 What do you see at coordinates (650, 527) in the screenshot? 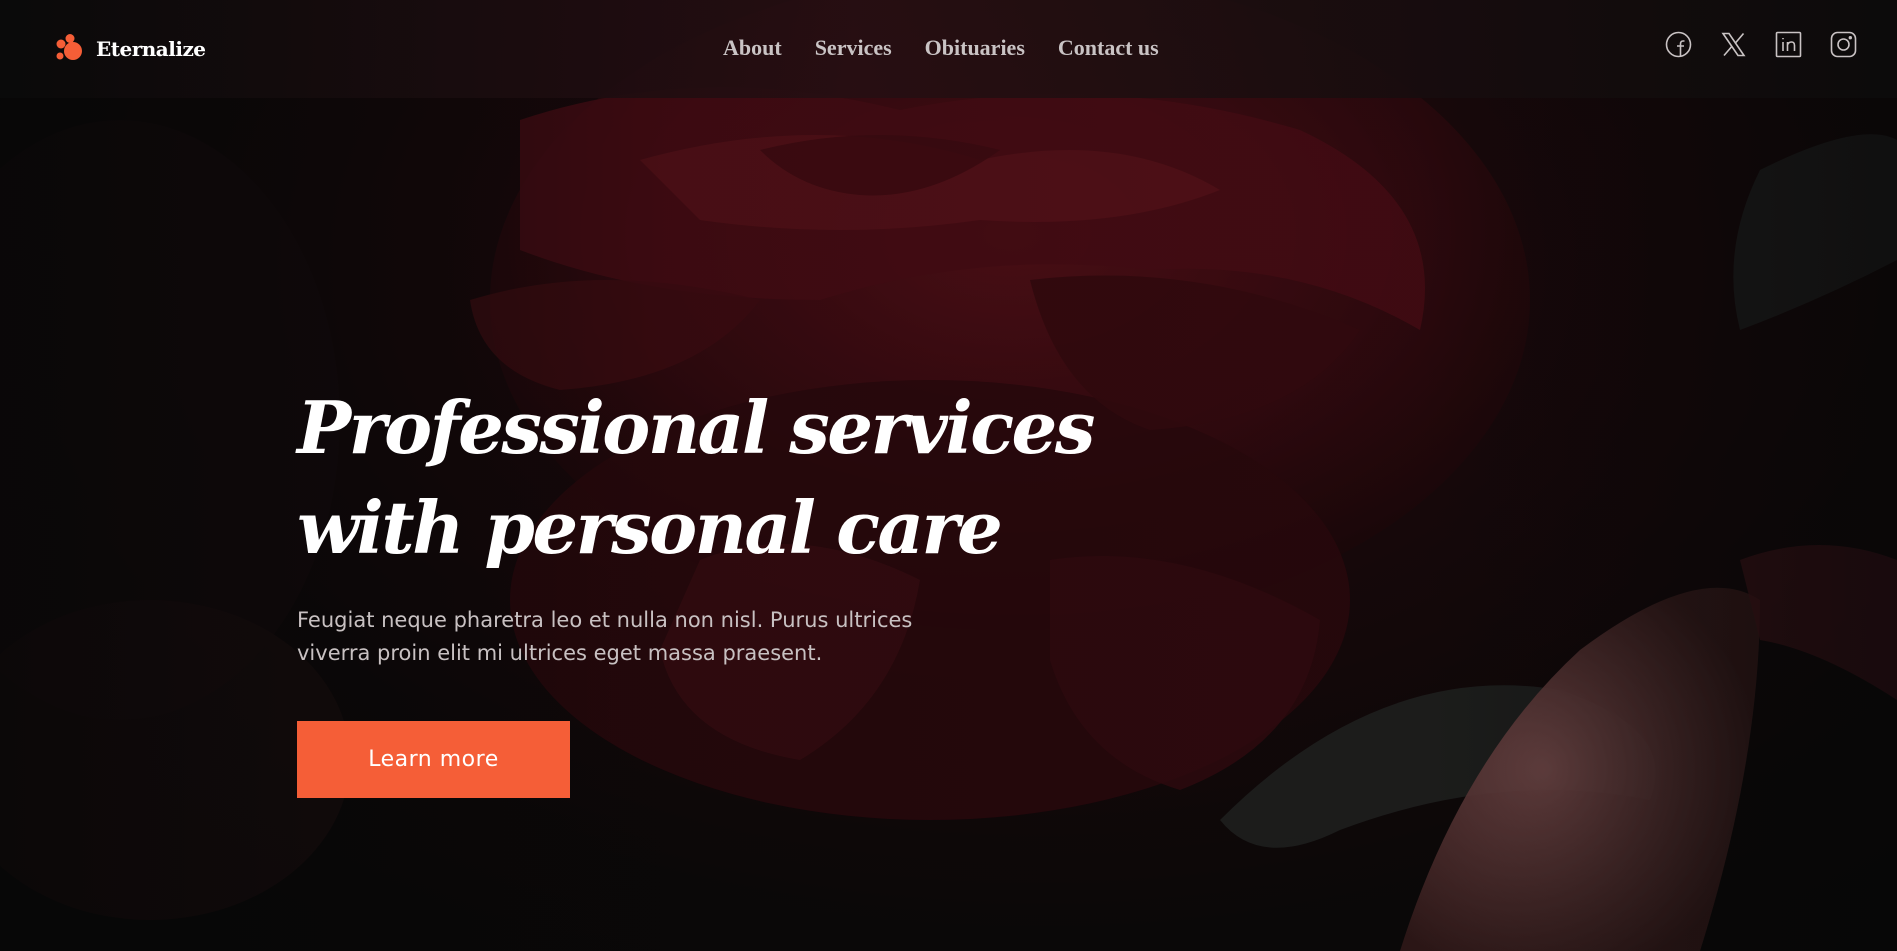
I see `hero-headline-line-2: with personal care` at bounding box center [650, 527].